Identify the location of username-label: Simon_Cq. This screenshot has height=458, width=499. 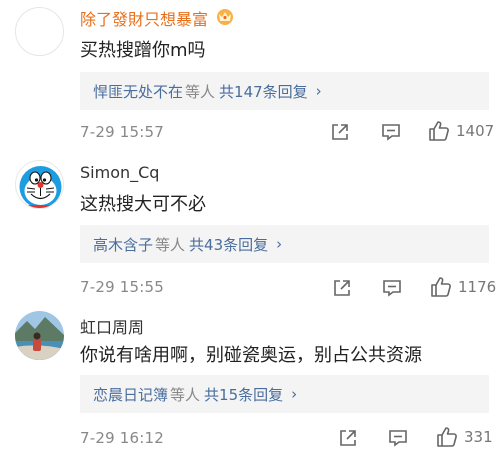
(120, 172).